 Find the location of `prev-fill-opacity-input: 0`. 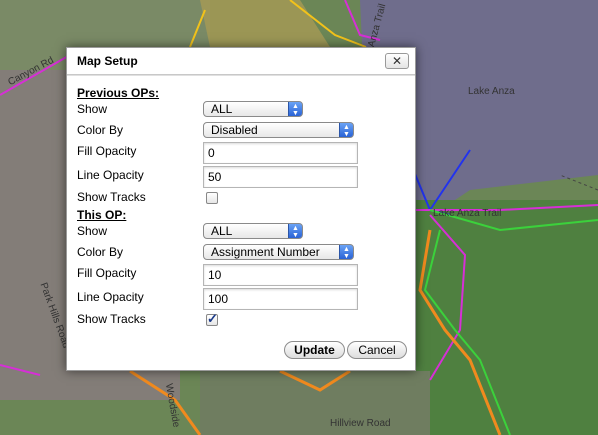

prev-fill-opacity-input: 0 is located at coordinates (280, 153).